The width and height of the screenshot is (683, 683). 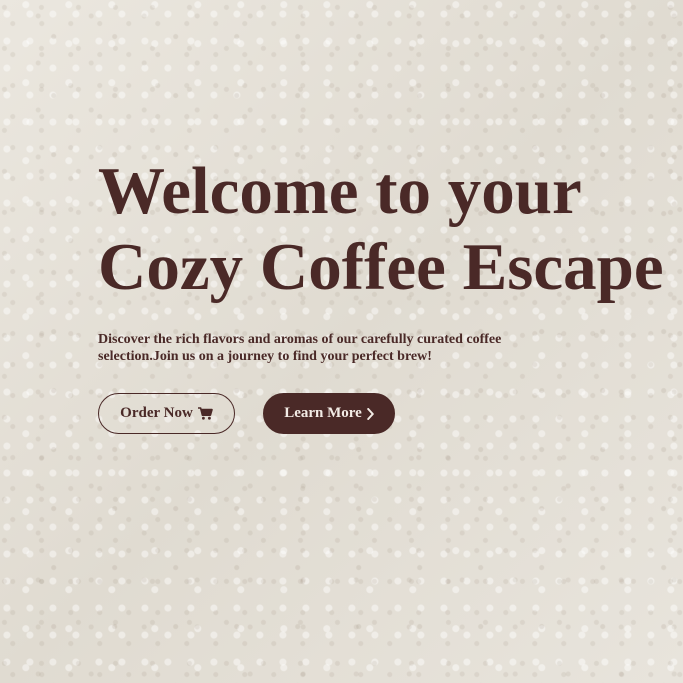 What do you see at coordinates (340, 191) in the screenshot?
I see `headline-line-1: Welcome to your` at bounding box center [340, 191].